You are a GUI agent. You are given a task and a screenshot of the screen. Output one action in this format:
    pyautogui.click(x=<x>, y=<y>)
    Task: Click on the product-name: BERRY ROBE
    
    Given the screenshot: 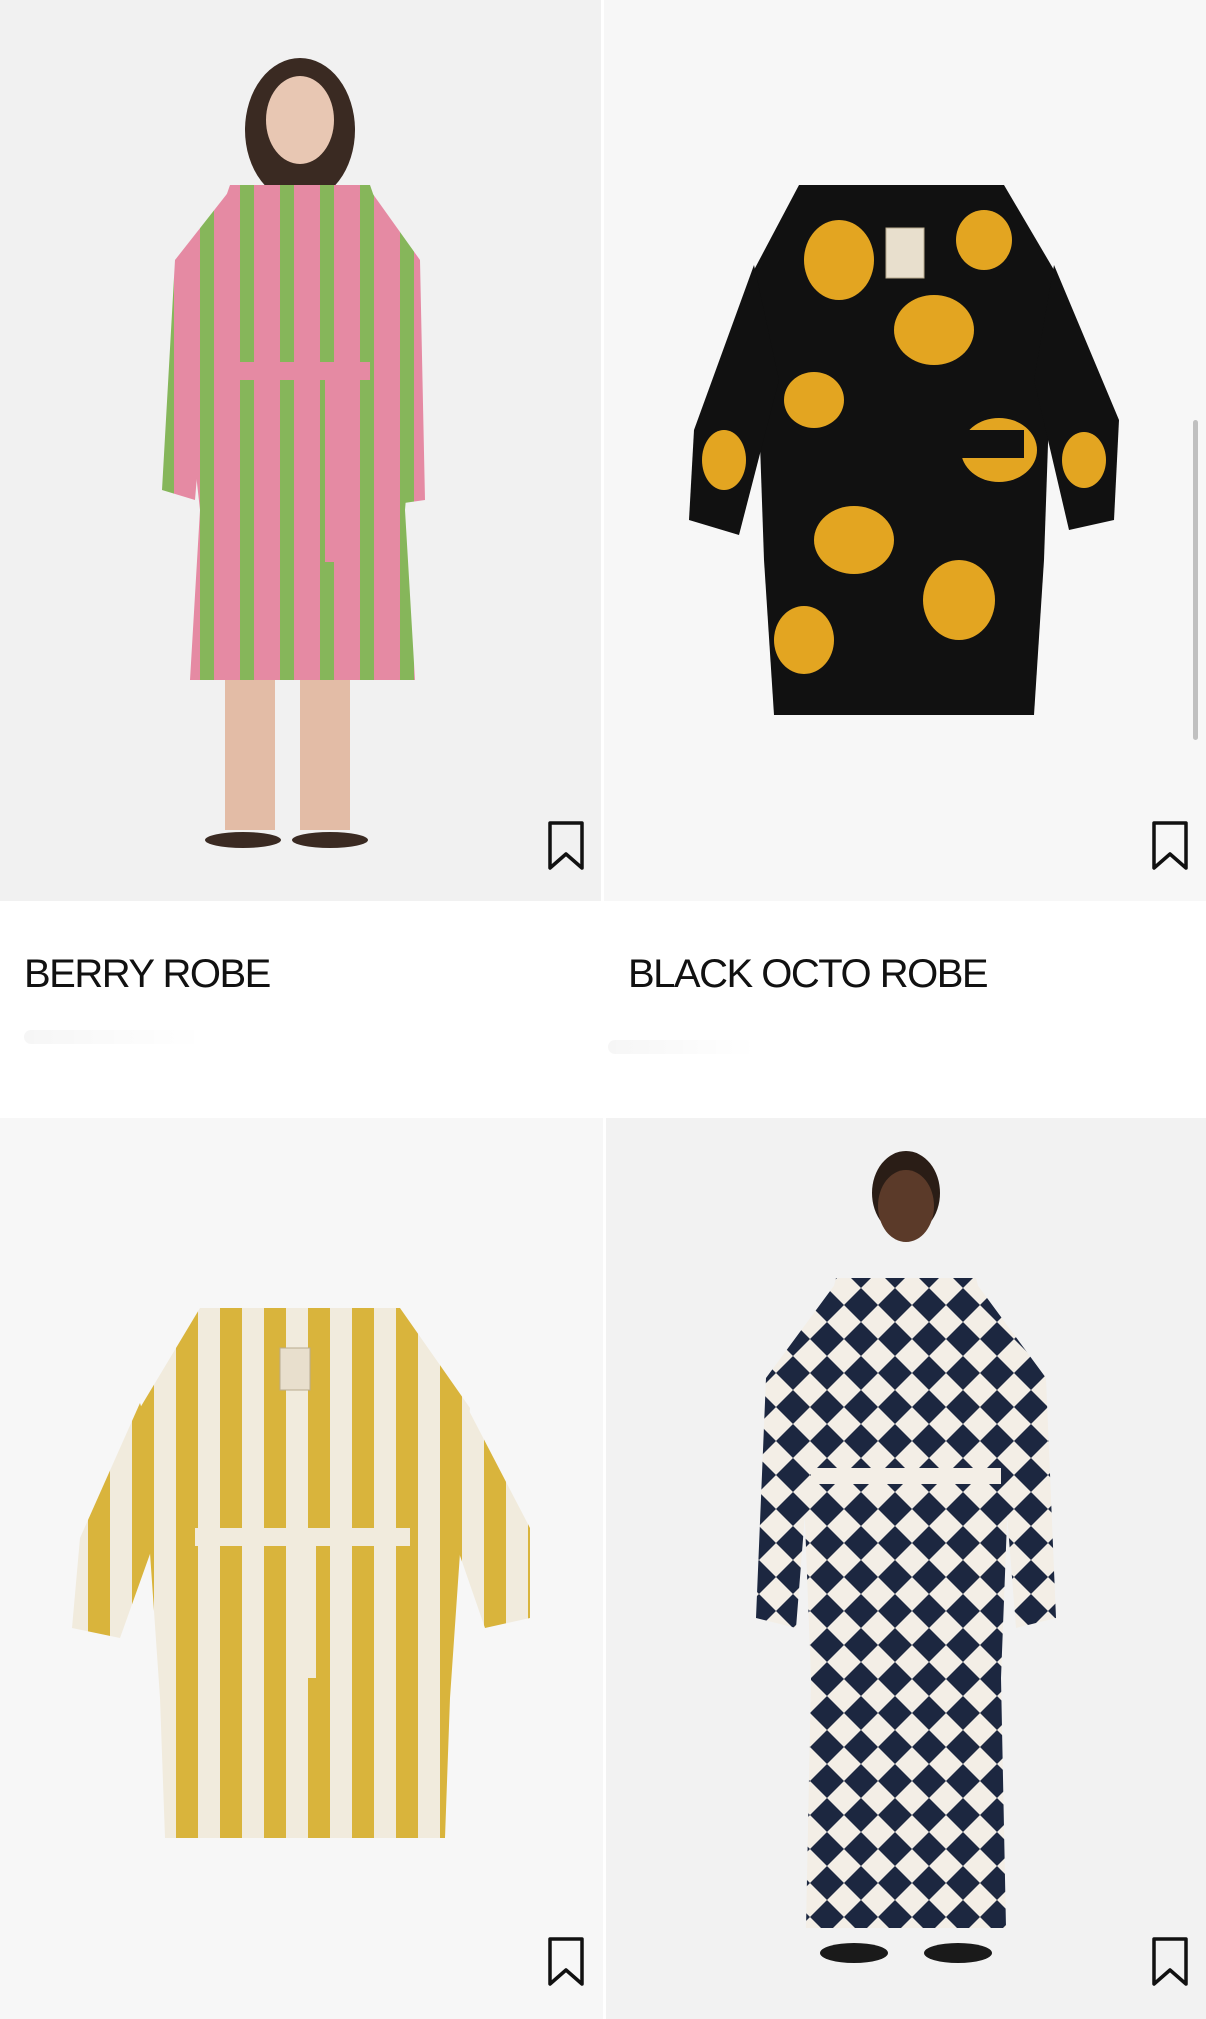 What is the action you would take?
    pyautogui.click(x=147, y=974)
    